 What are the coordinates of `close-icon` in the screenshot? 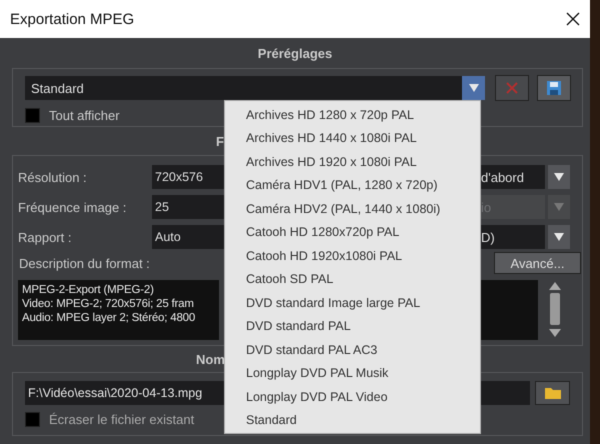 It's located at (573, 19).